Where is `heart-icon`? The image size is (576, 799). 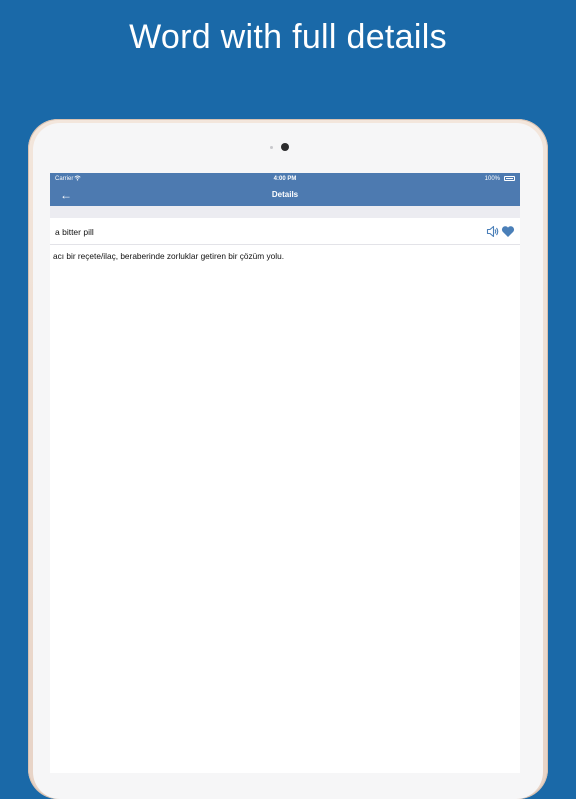
heart-icon is located at coordinates (508, 231).